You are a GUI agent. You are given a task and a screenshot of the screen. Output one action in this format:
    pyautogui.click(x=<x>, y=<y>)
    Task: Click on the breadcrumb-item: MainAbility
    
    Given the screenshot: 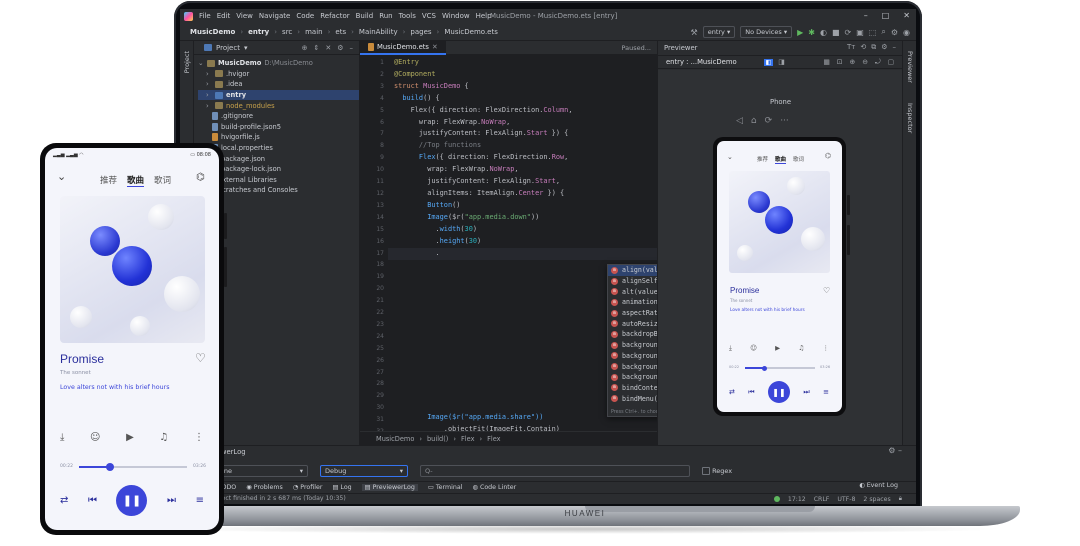 What is the action you would take?
    pyautogui.click(x=378, y=32)
    